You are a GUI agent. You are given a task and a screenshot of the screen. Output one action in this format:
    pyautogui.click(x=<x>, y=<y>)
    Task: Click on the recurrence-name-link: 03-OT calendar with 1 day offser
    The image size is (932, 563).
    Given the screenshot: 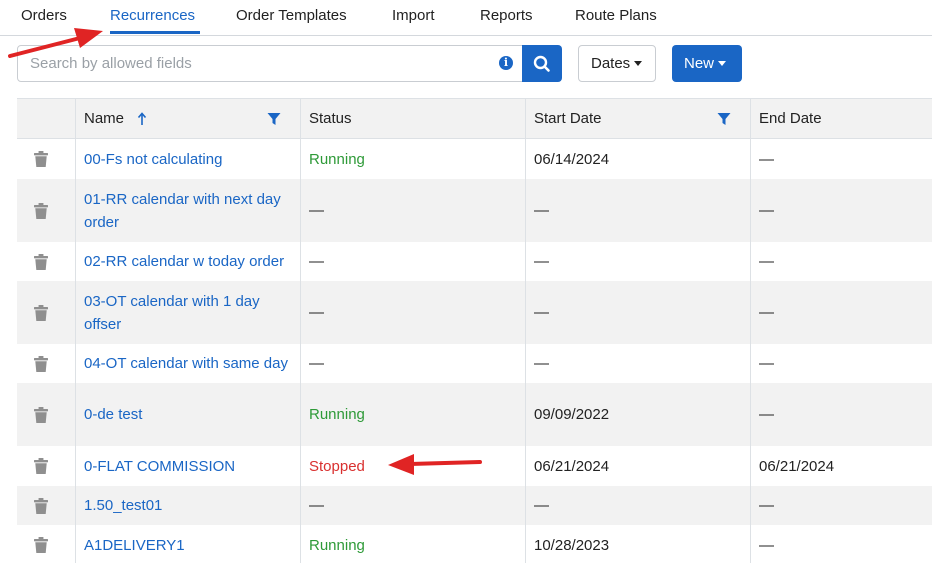 What is the action you would take?
    pyautogui.click(x=188, y=313)
    